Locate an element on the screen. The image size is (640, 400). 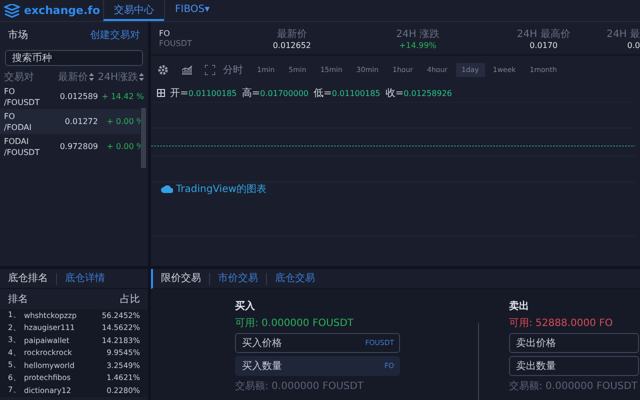
price-cell-text: 0.01272 is located at coordinates (81, 121).